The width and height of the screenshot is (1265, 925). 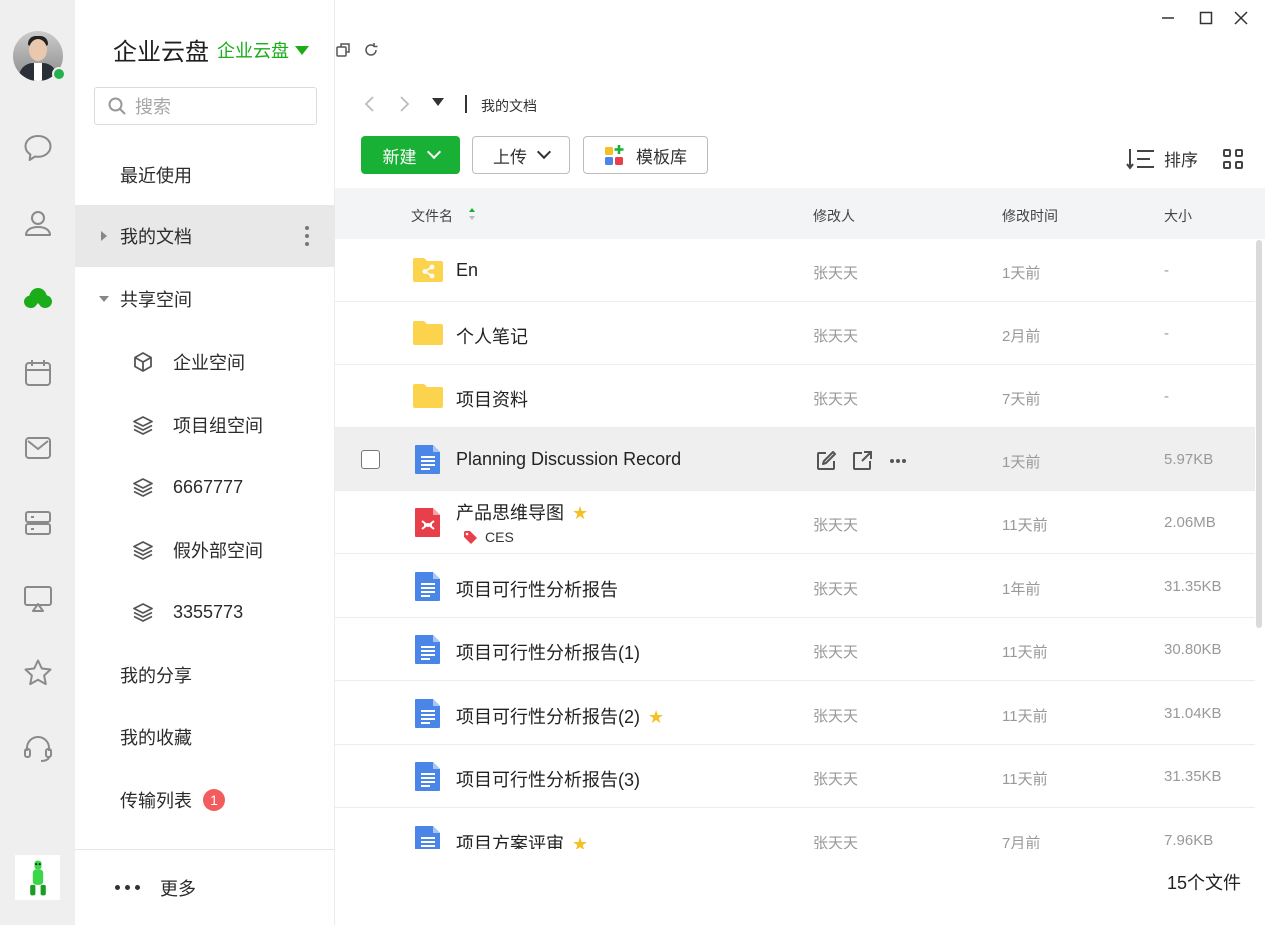 What do you see at coordinates (37, 147) in the screenshot?
I see `chat-icon` at bounding box center [37, 147].